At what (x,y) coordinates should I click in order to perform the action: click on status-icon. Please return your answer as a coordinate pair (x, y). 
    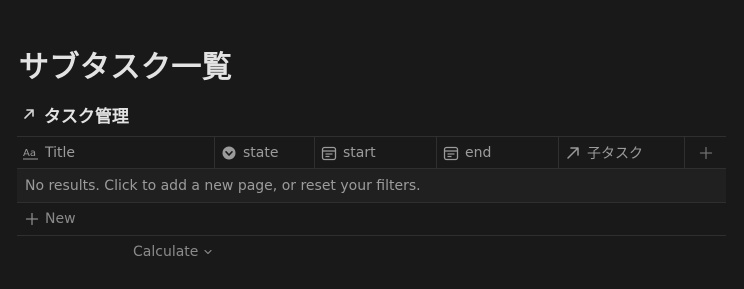
    Looking at the image, I should click on (229, 153).